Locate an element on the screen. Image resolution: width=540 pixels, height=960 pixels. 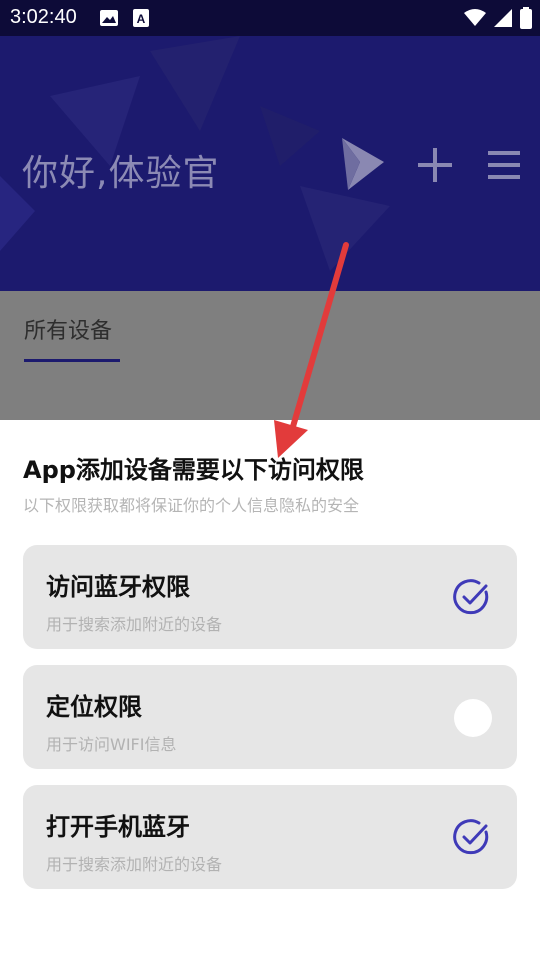
tab-all-devices: 所有设备 is located at coordinates (68, 329).